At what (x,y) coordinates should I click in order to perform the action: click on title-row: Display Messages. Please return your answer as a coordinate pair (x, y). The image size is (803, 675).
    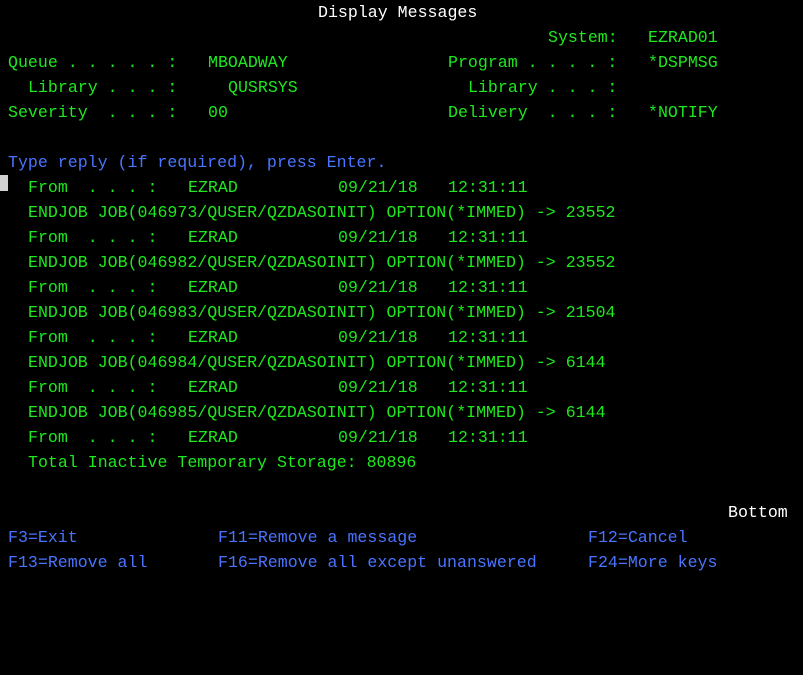
    Looking at the image, I should click on (401, 12).